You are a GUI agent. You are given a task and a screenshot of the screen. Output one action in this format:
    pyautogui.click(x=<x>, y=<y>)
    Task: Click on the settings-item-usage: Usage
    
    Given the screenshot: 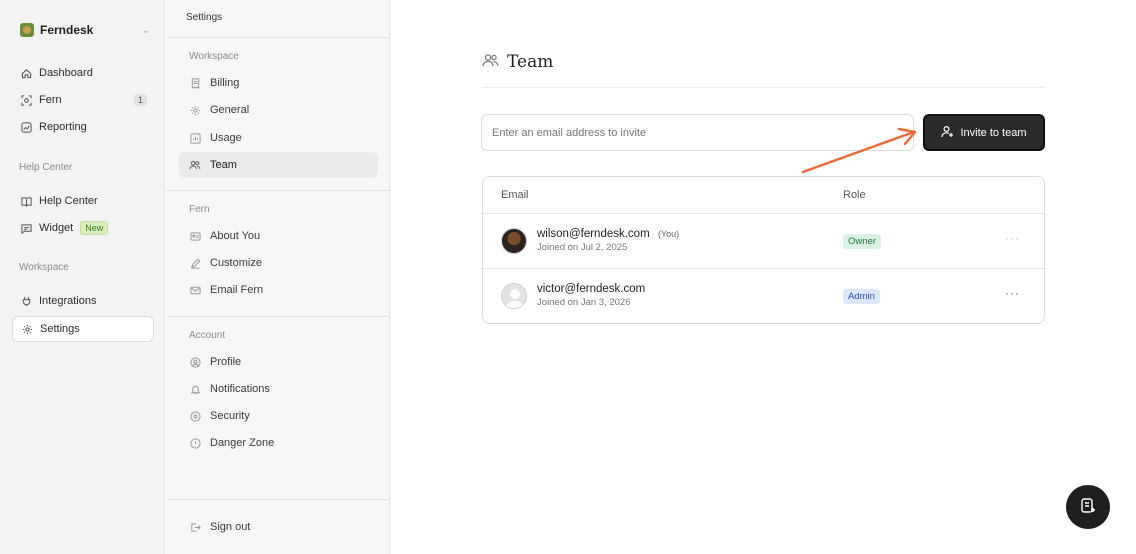 What is the action you would take?
    pyautogui.click(x=278, y=138)
    